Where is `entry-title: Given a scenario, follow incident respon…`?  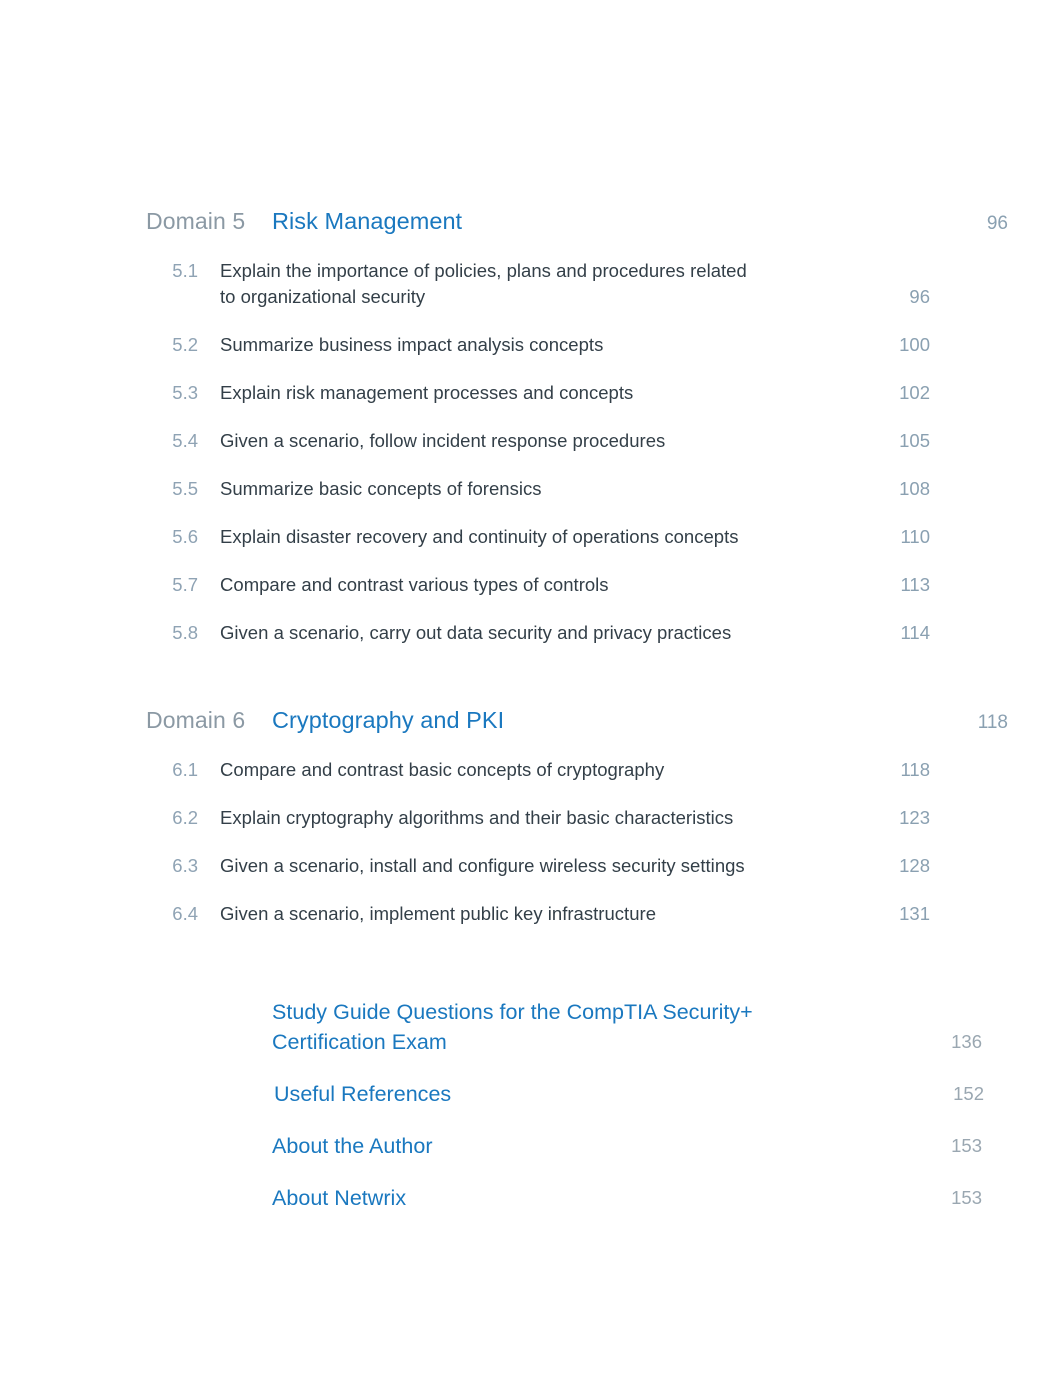
entry-title: Given a scenario, follow incident respon… is located at coordinates (443, 440).